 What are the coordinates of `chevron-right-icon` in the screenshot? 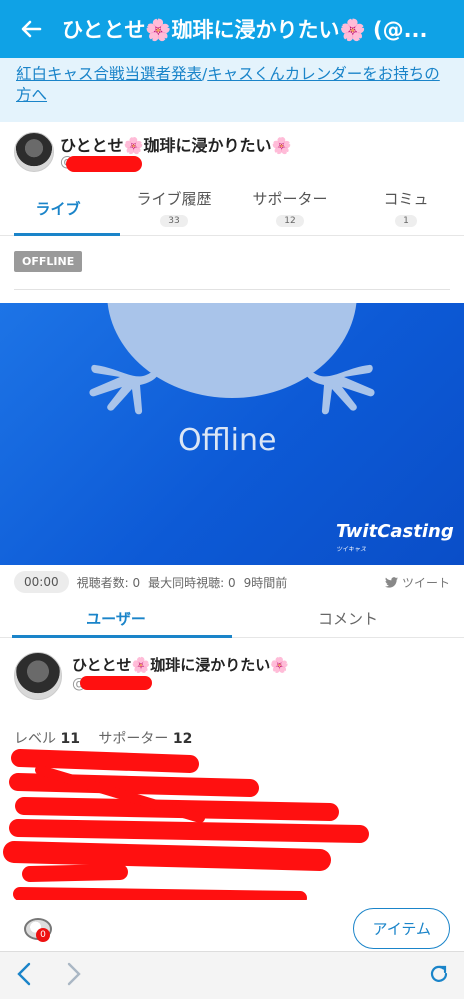 It's located at (74, 977).